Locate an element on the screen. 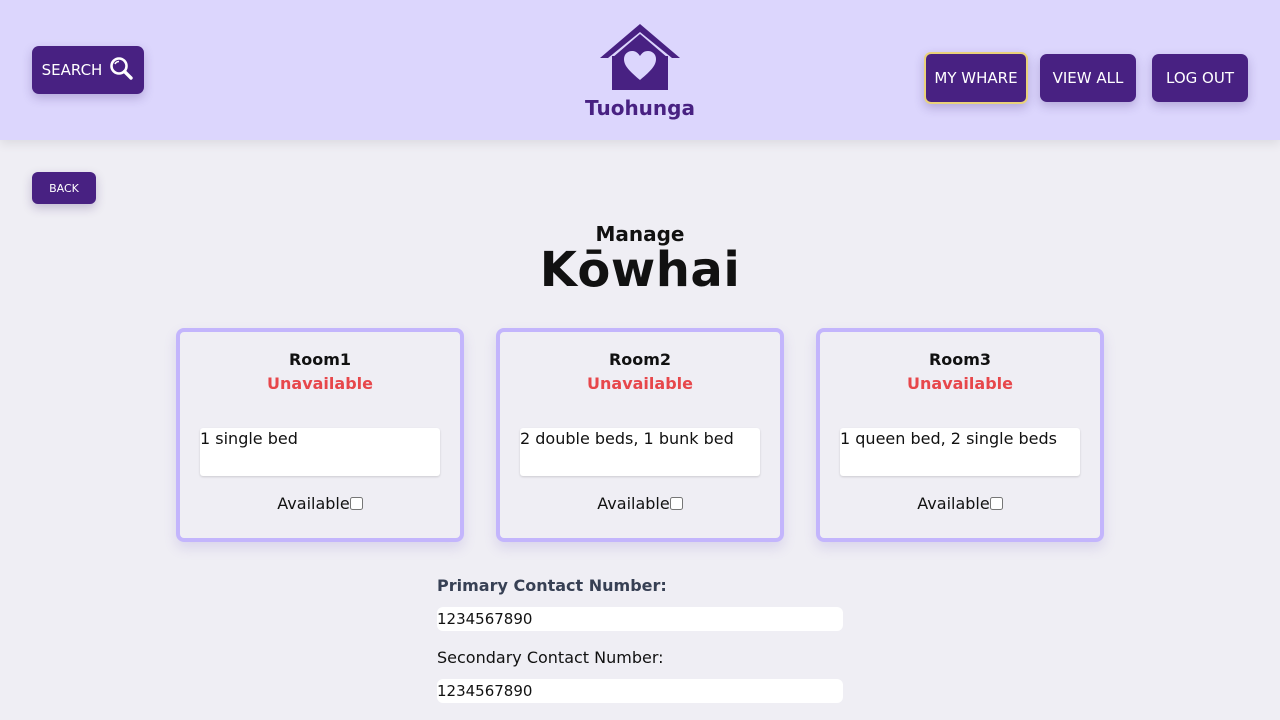 The height and width of the screenshot is (720, 1280). primary-contact-label: Primary Contact Number: is located at coordinates (552, 585).